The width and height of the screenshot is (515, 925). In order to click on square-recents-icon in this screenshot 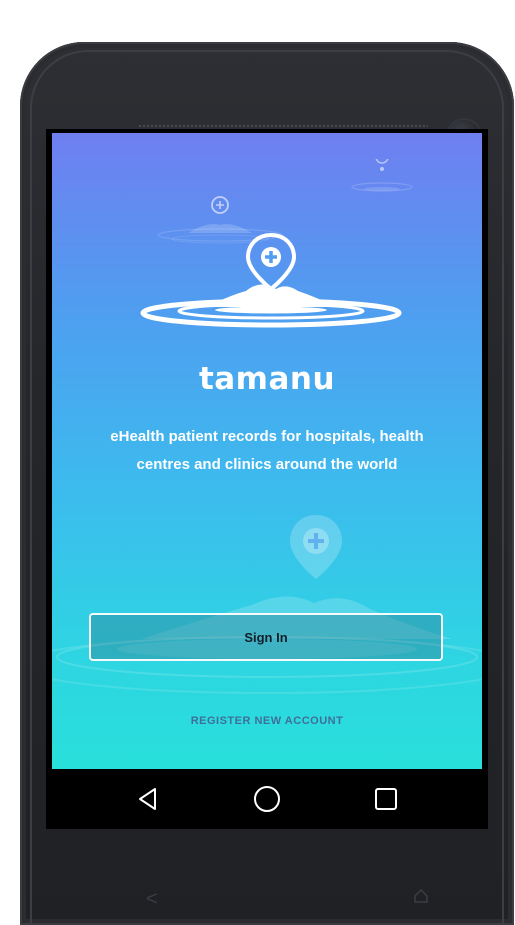, I will do `click(386, 799)`.